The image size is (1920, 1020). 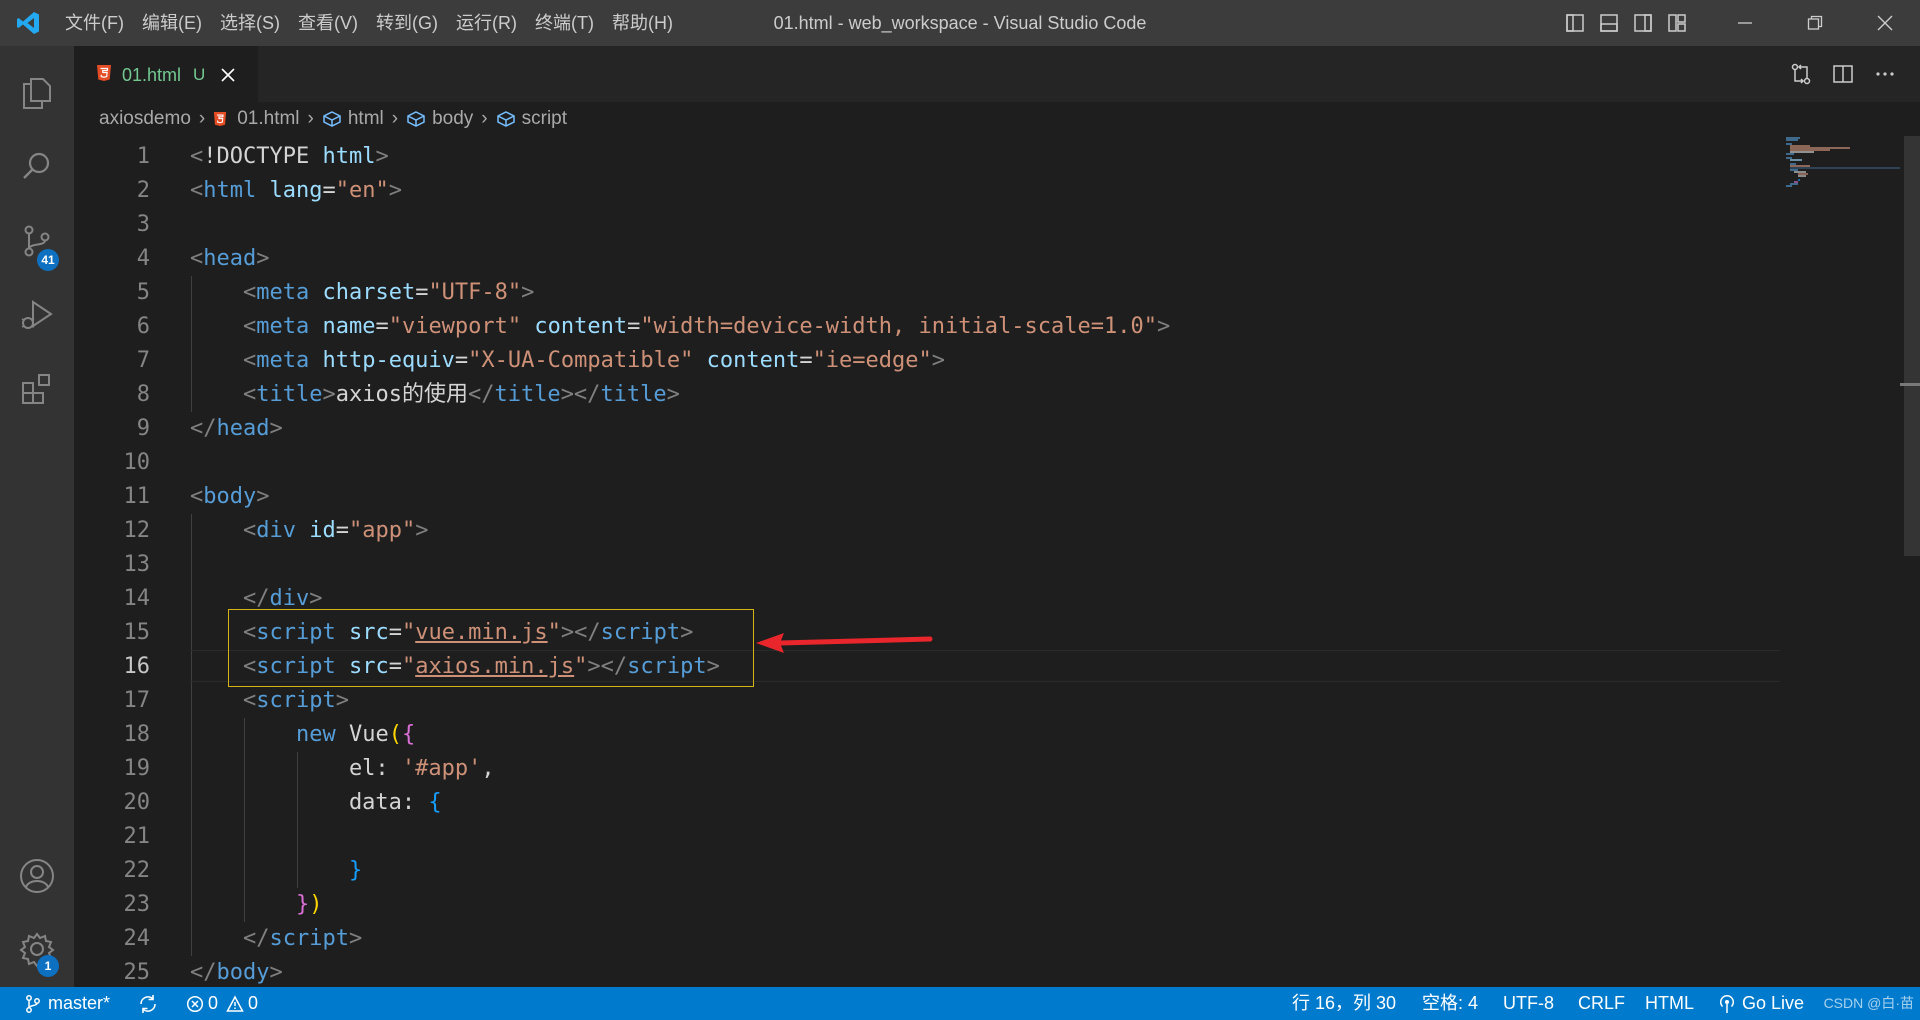 I want to click on minimize-button, so click(x=1745, y=23).